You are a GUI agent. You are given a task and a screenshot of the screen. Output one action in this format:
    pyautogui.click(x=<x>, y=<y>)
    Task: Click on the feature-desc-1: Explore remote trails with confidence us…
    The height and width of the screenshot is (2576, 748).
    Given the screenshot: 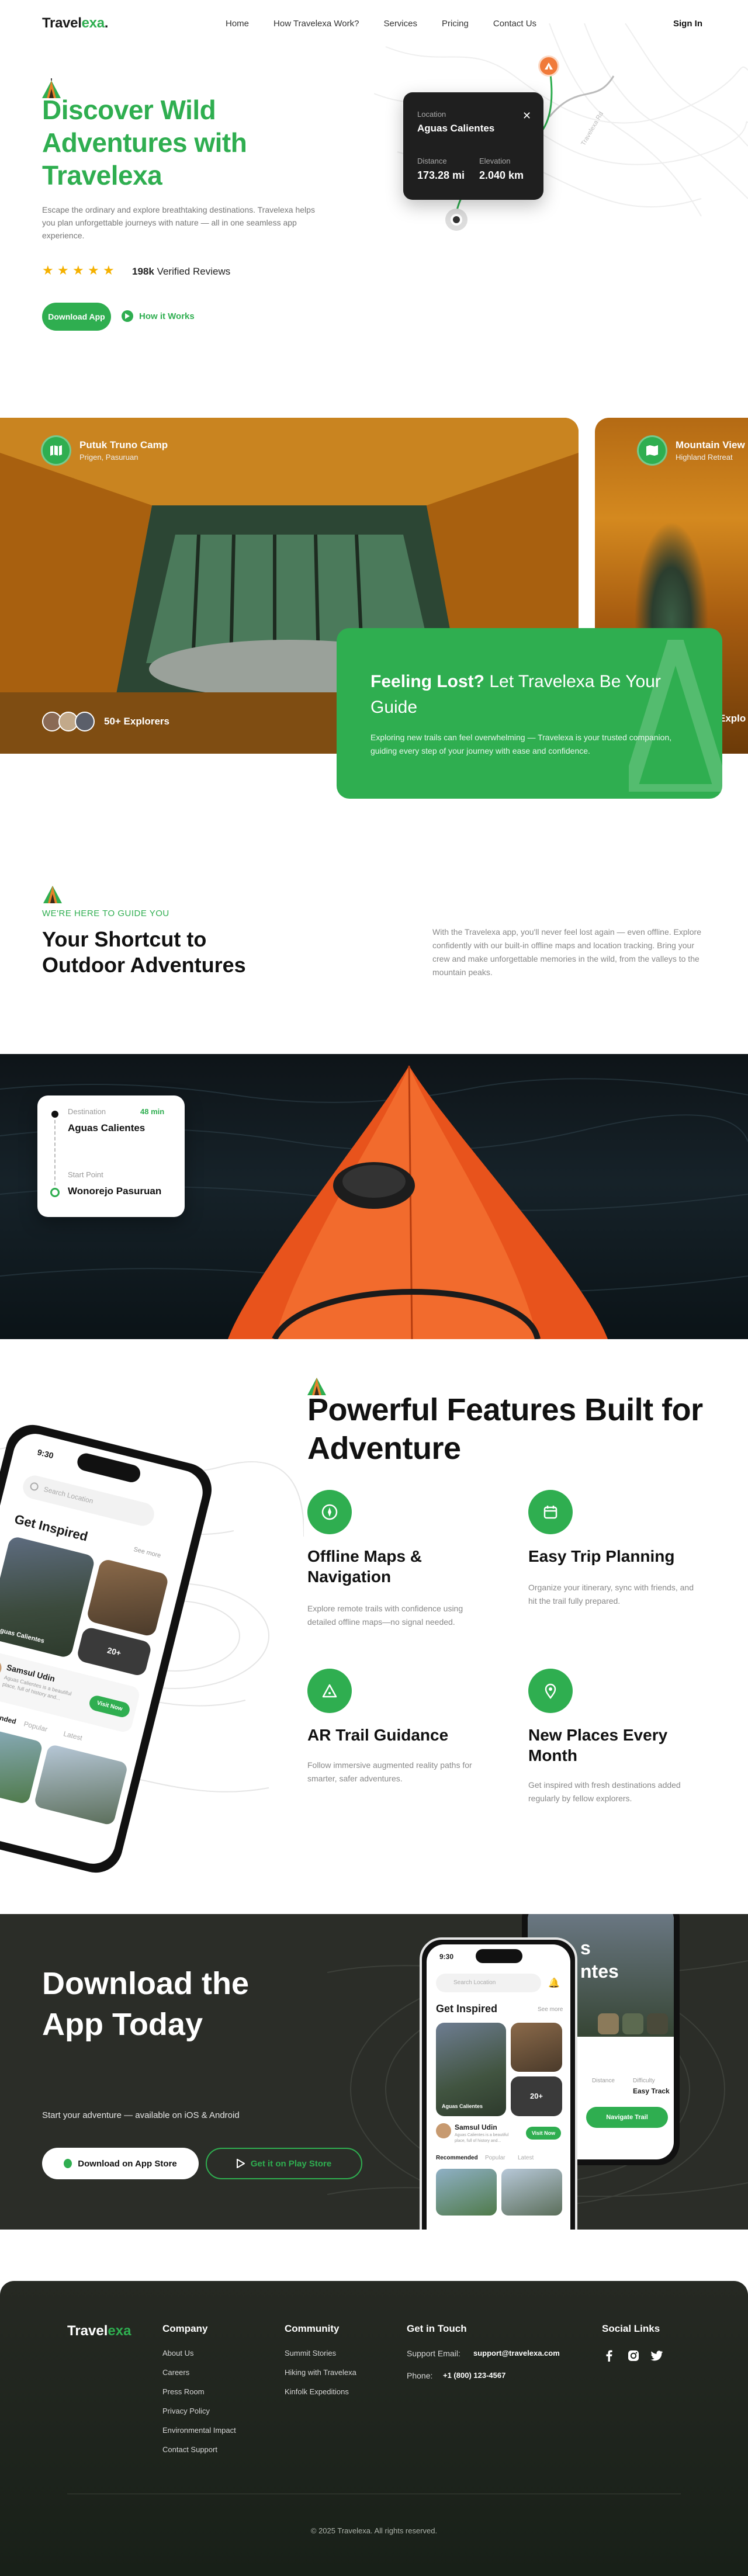 What is the action you would take?
    pyautogui.click(x=385, y=1615)
    